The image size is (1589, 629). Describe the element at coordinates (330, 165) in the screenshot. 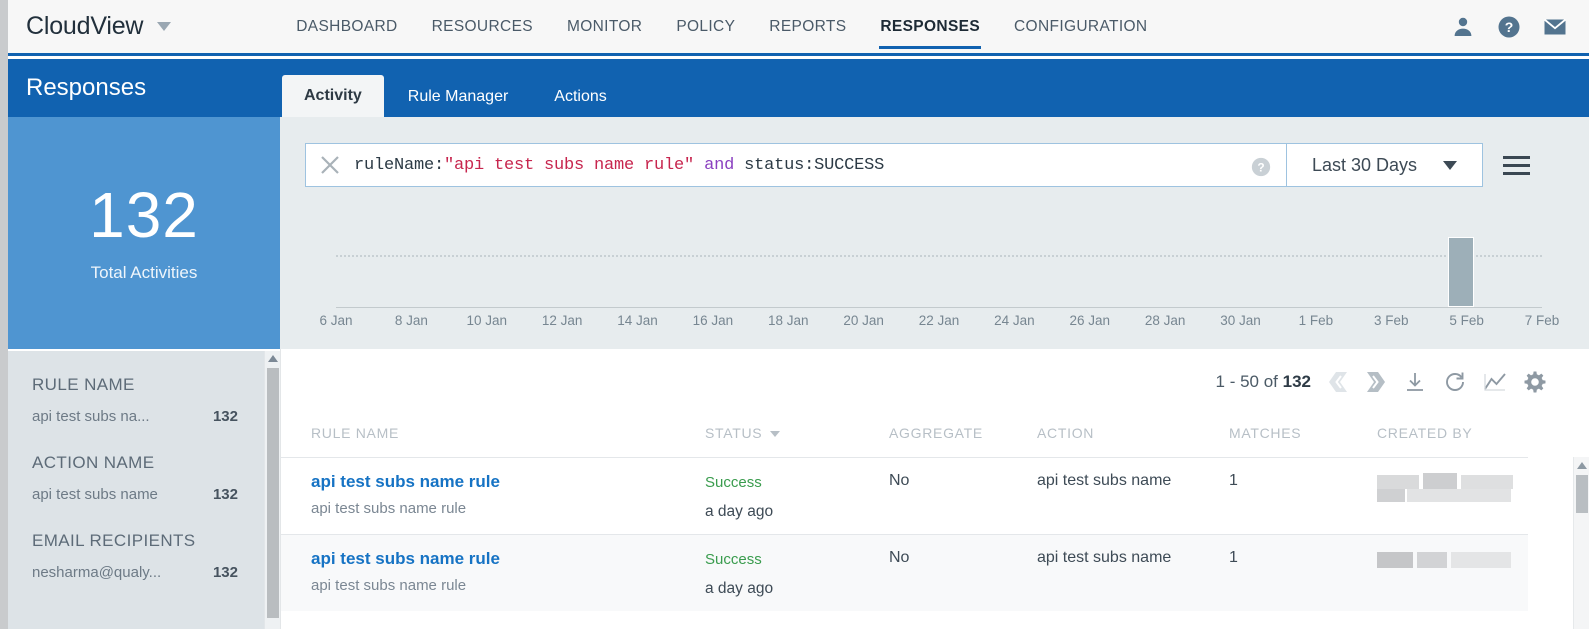

I see `close-x-icon` at that location.